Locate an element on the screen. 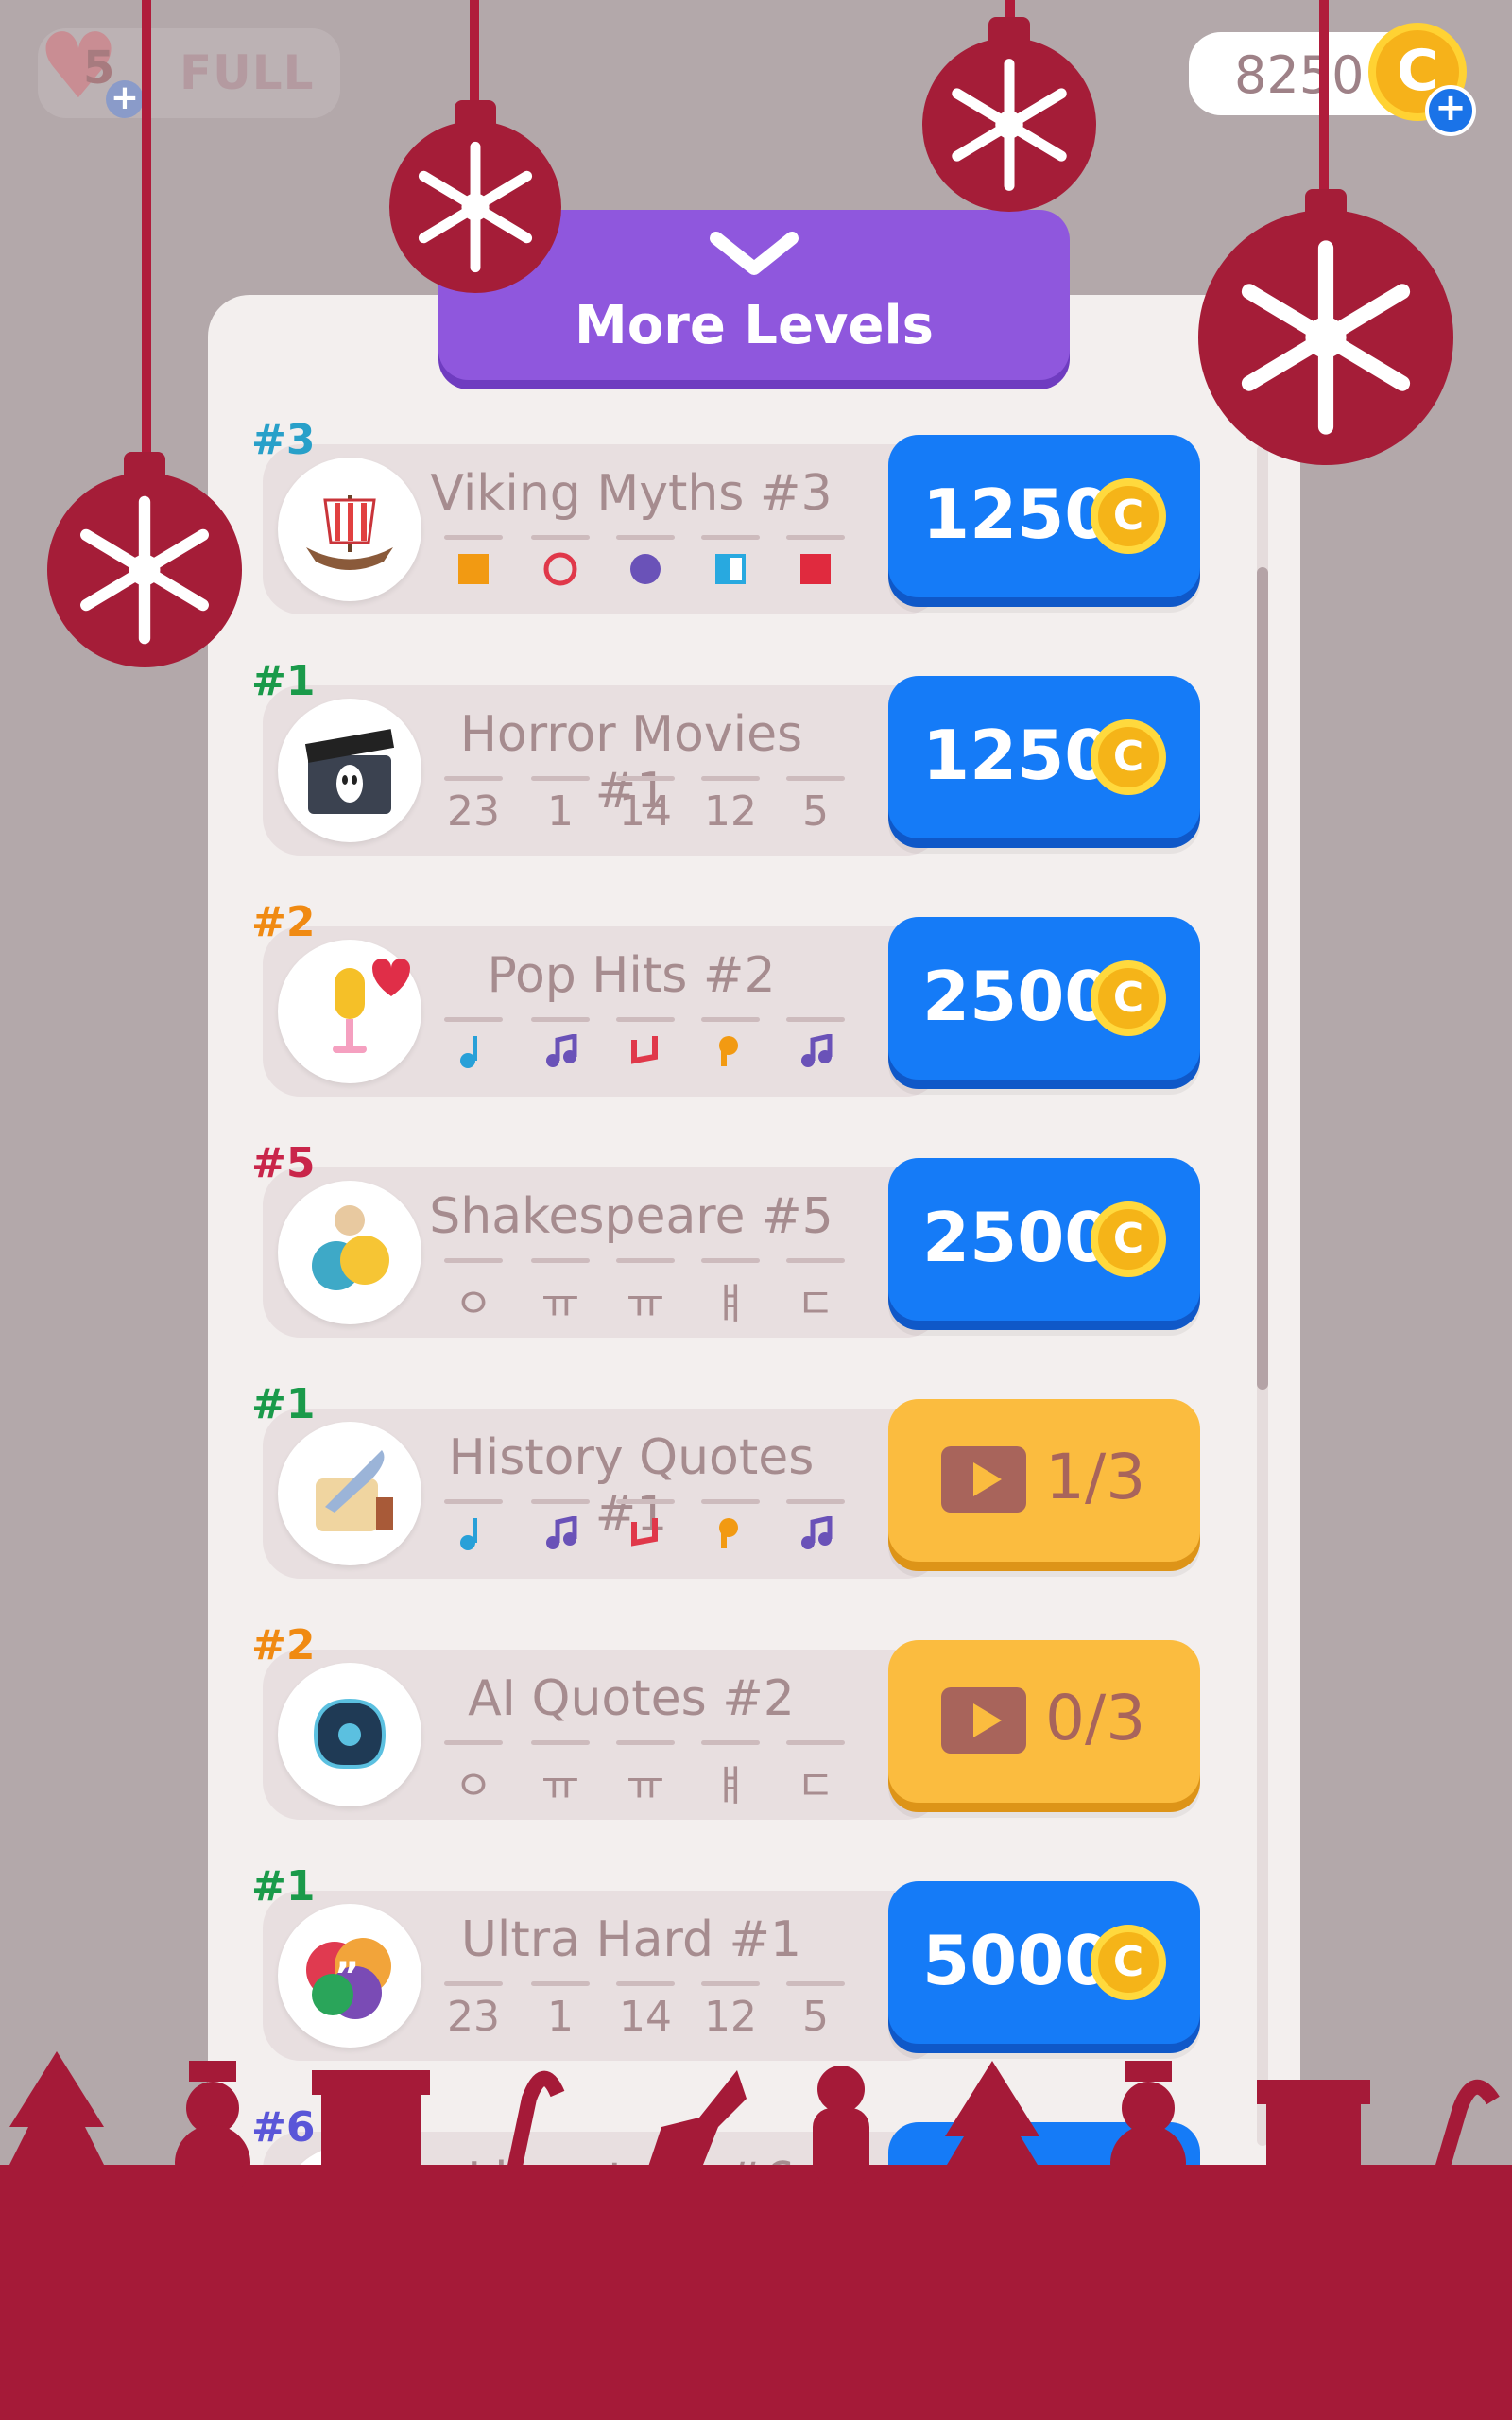 This screenshot has width=1512, height=2420. level-title: AI Quotes #2 is located at coordinates (631, 1698).